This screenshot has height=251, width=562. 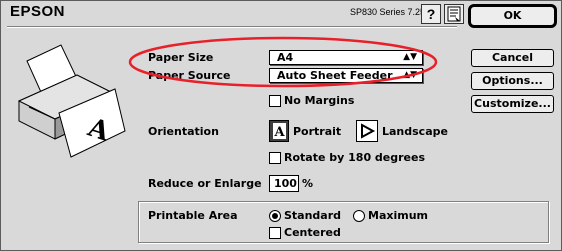 I want to click on maximum-label: Maximum, so click(x=398, y=215).